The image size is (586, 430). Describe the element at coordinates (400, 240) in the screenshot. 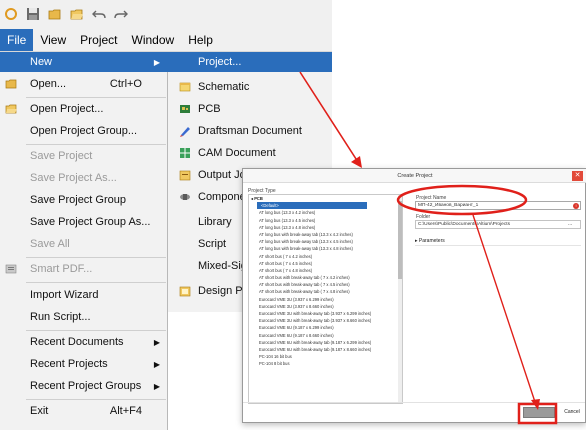

I see `scrollbar-thumb` at that location.